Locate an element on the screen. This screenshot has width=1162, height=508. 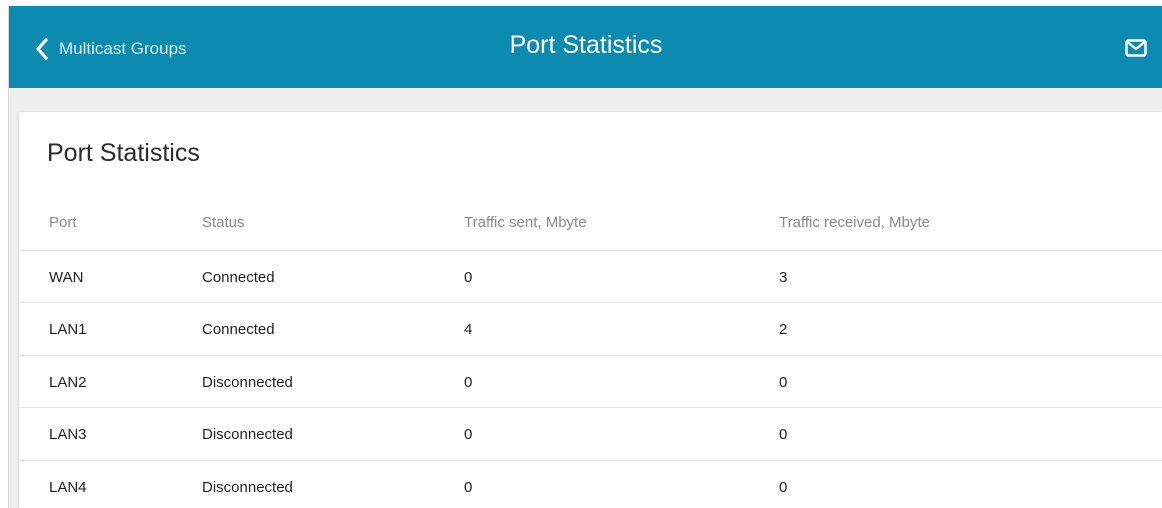
table-row: WAN Connected 0 3 is located at coordinates (590, 276).